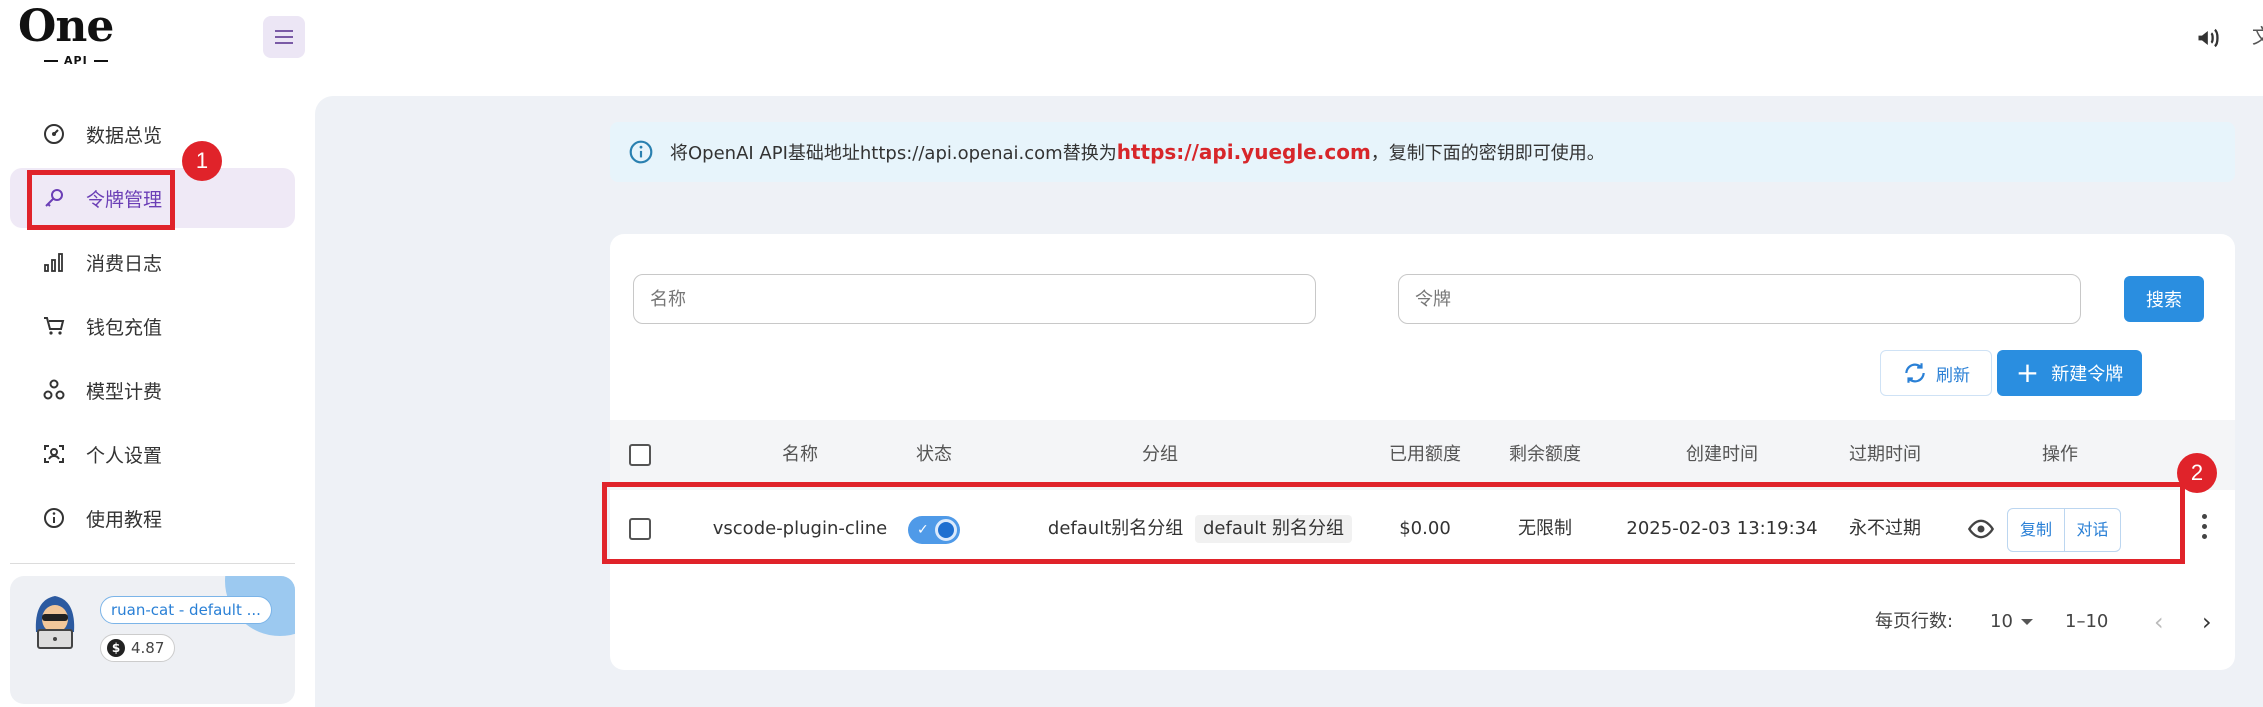  What do you see at coordinates (641, 152) in the screenshot?
I see `info-circle-icon` at bounding box center [641, 152].